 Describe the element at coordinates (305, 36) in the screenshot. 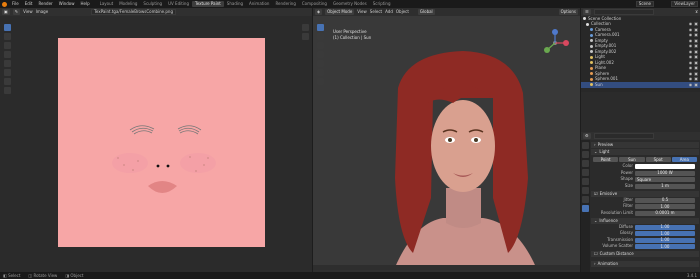

I see `pan-icon` at that location.